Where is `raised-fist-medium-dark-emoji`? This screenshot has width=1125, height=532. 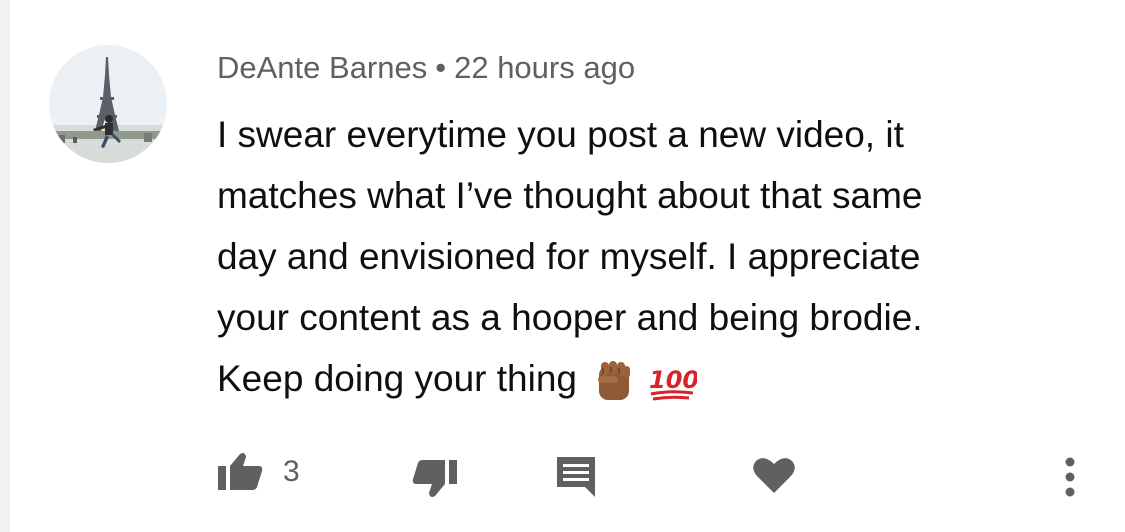 raised-fist-medium-dark-emoji is located at coordinates (614, 381).